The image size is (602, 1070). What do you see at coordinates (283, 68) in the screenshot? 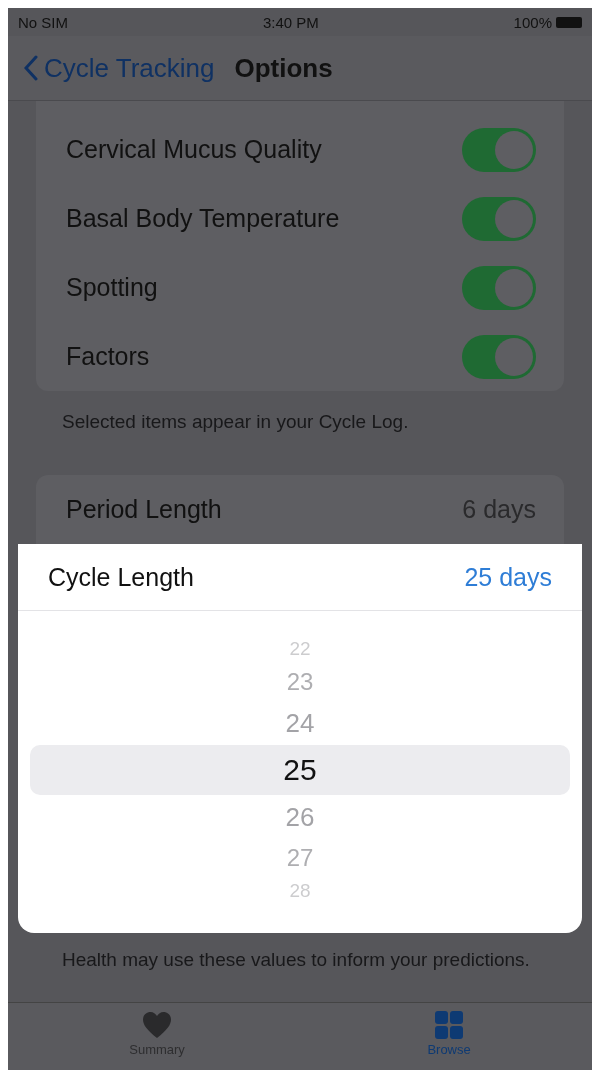
I see `page-title: Options` at bounding box center [283, 68].